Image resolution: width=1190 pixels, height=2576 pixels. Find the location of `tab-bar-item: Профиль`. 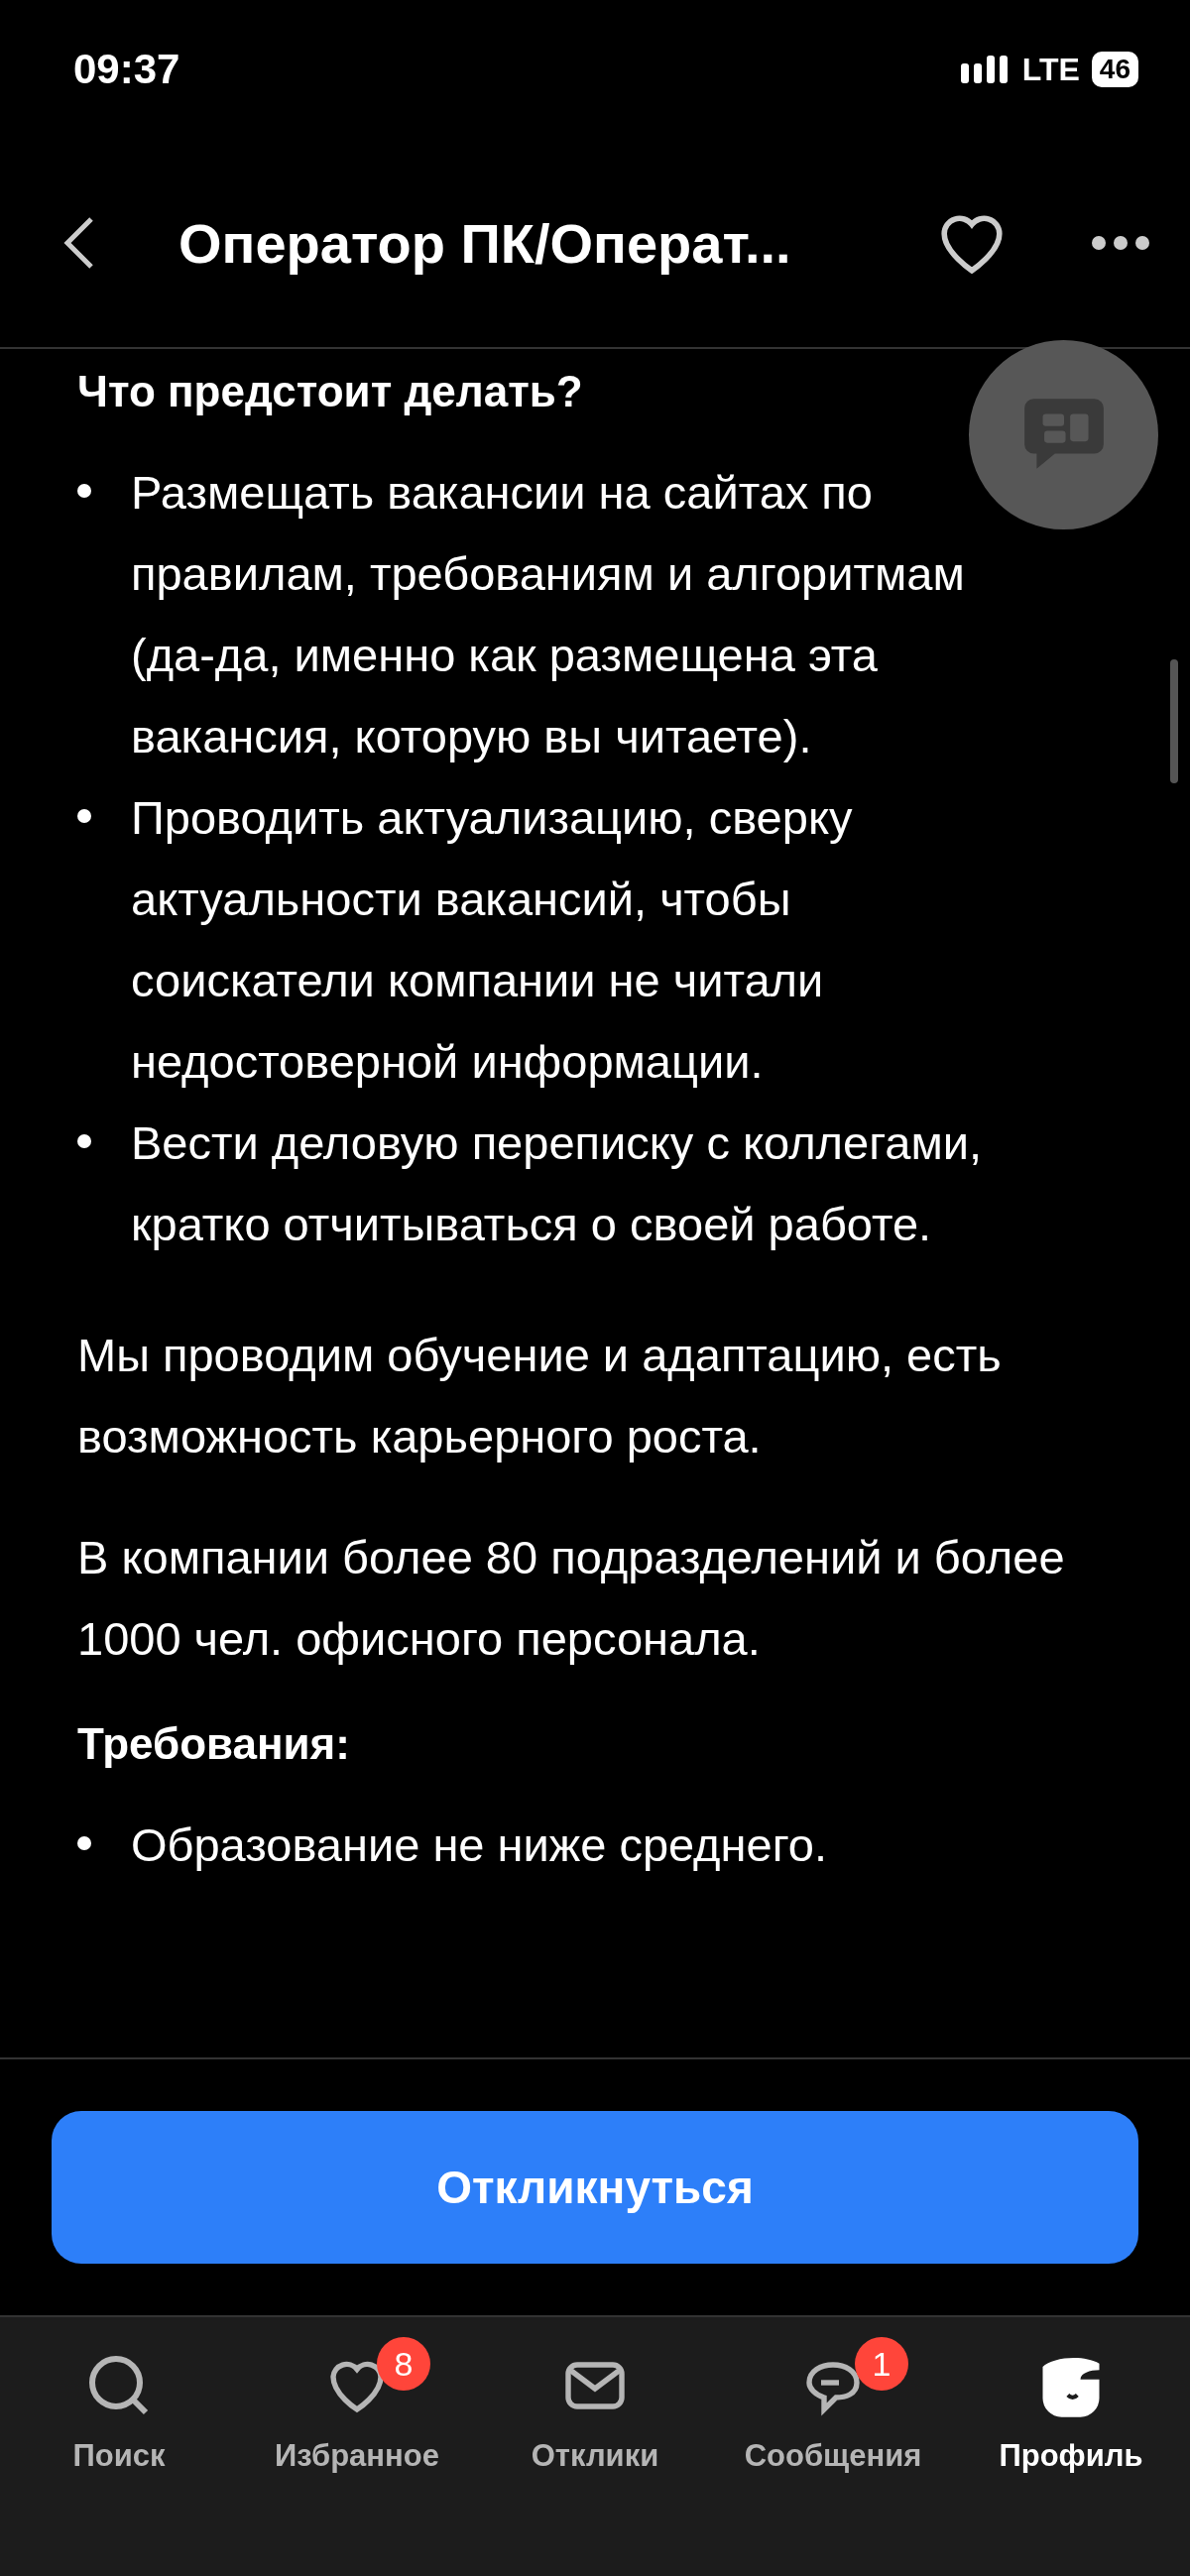

tab-bar-item: Профиль is located at coordinates (1071, 2401).